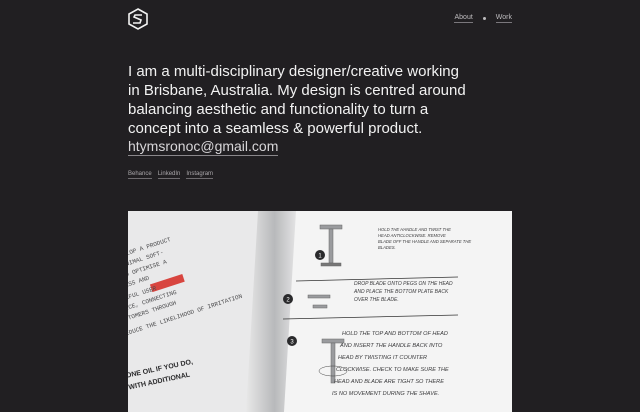  I want to click on right-text-line: AND PLACE THE BOTTOM PLATE BACK, so click(401, 292).